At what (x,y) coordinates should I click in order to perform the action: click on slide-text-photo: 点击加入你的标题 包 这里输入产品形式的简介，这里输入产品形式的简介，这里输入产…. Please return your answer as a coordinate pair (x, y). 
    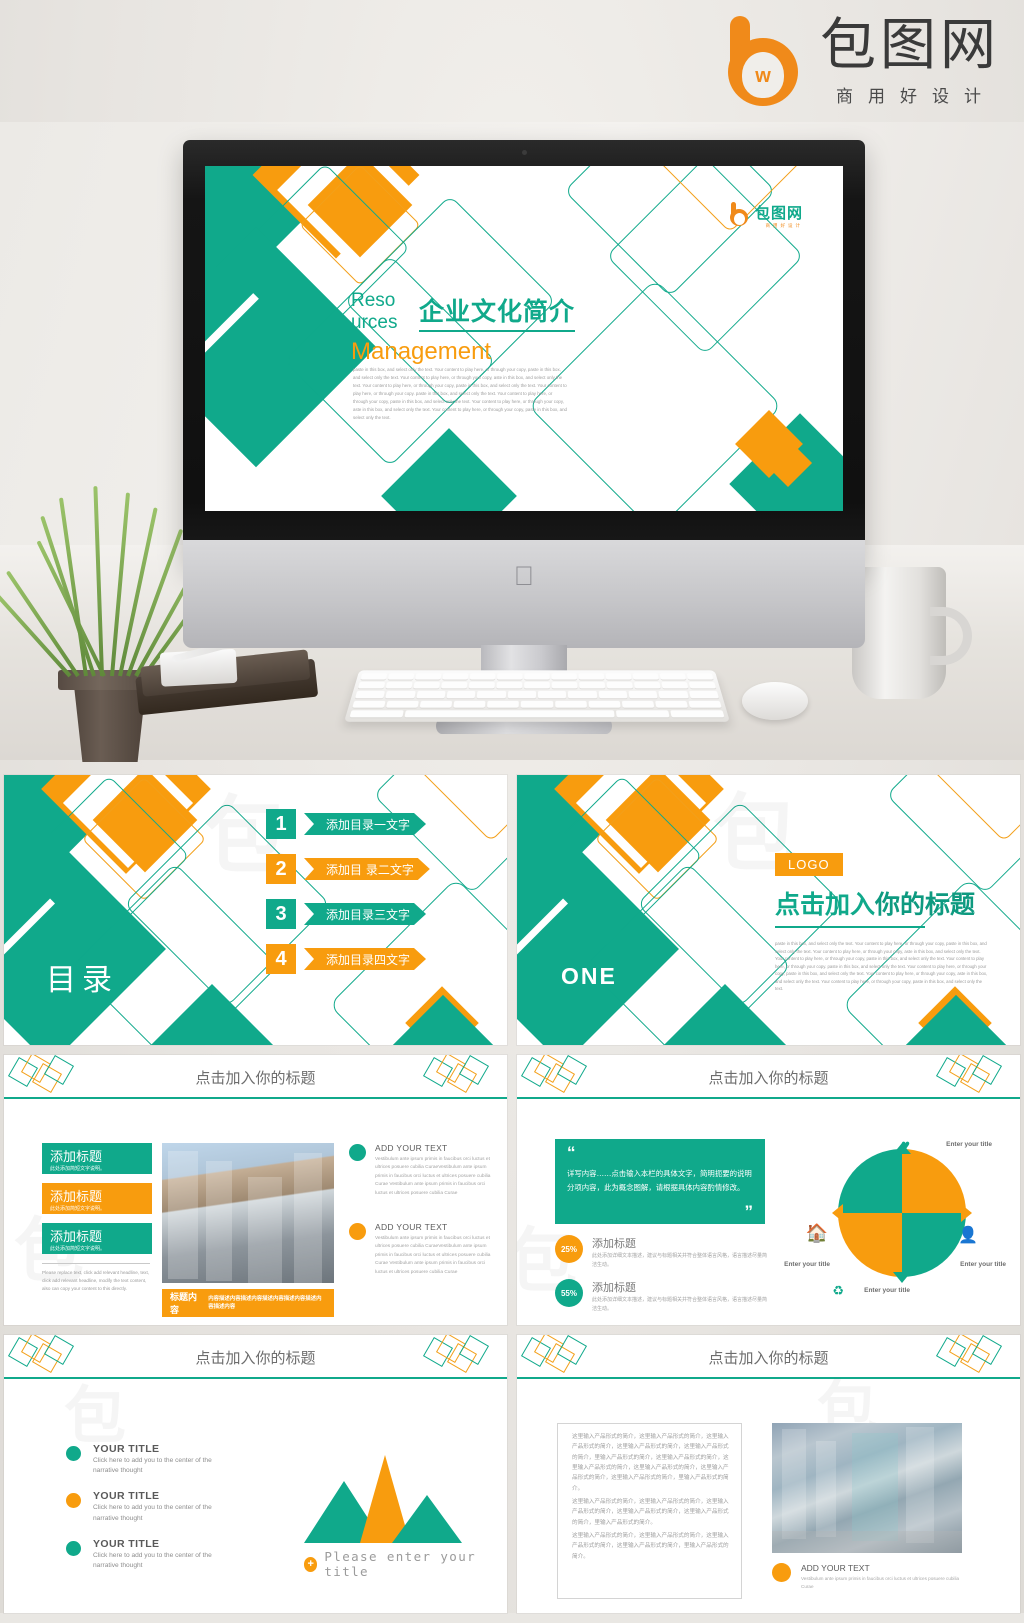
    Looking at the image, I should click on (768, 1474).